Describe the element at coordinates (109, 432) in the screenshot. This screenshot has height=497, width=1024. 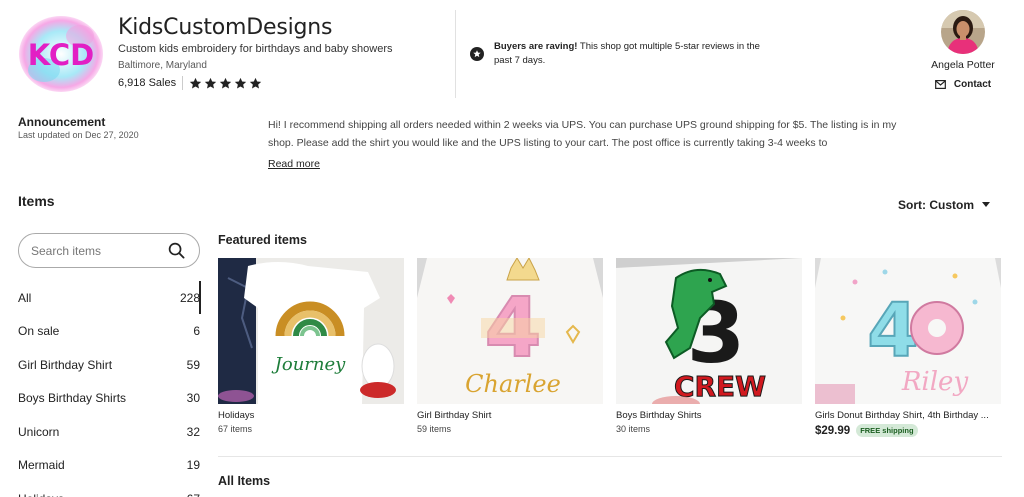
I see `category-item: Unicorn 32` at that location.